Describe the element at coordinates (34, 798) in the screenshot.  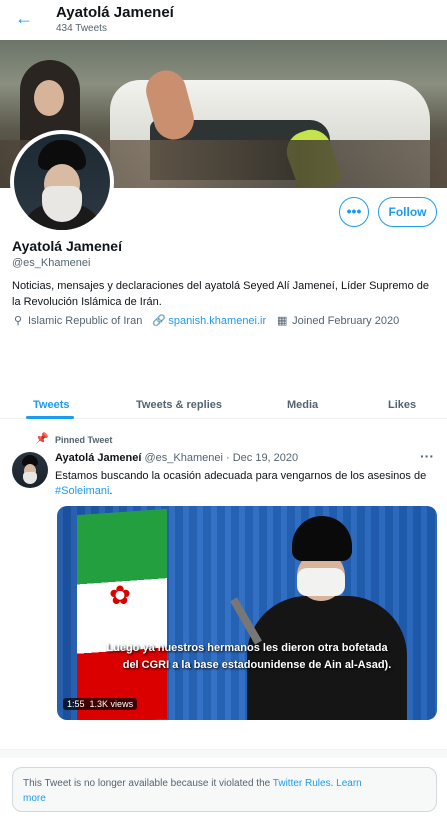
I see `learn-more-link-2: more` at that location.